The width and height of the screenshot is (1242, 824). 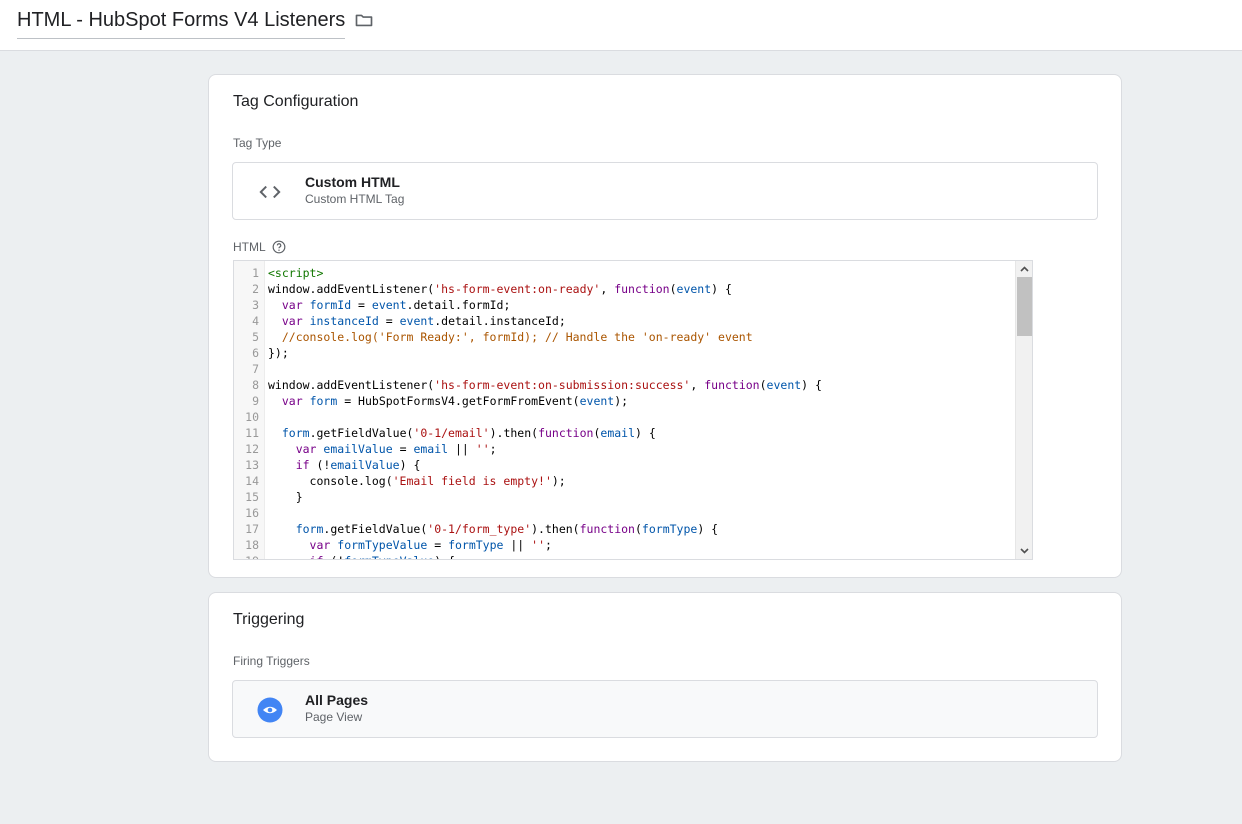 What do you see at coordinates (249, 247) in the screenshot?
I see `html-label-text: HTML` at bounding box center [249, 247].